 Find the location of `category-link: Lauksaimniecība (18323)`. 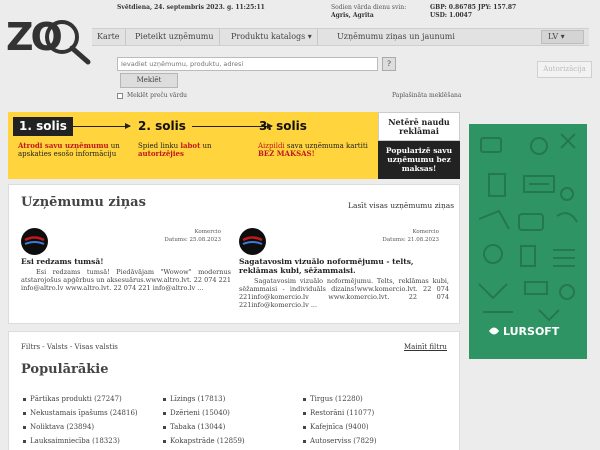

category-link: Lauksaimniecība (18323) is located at coordinates (80, 441).